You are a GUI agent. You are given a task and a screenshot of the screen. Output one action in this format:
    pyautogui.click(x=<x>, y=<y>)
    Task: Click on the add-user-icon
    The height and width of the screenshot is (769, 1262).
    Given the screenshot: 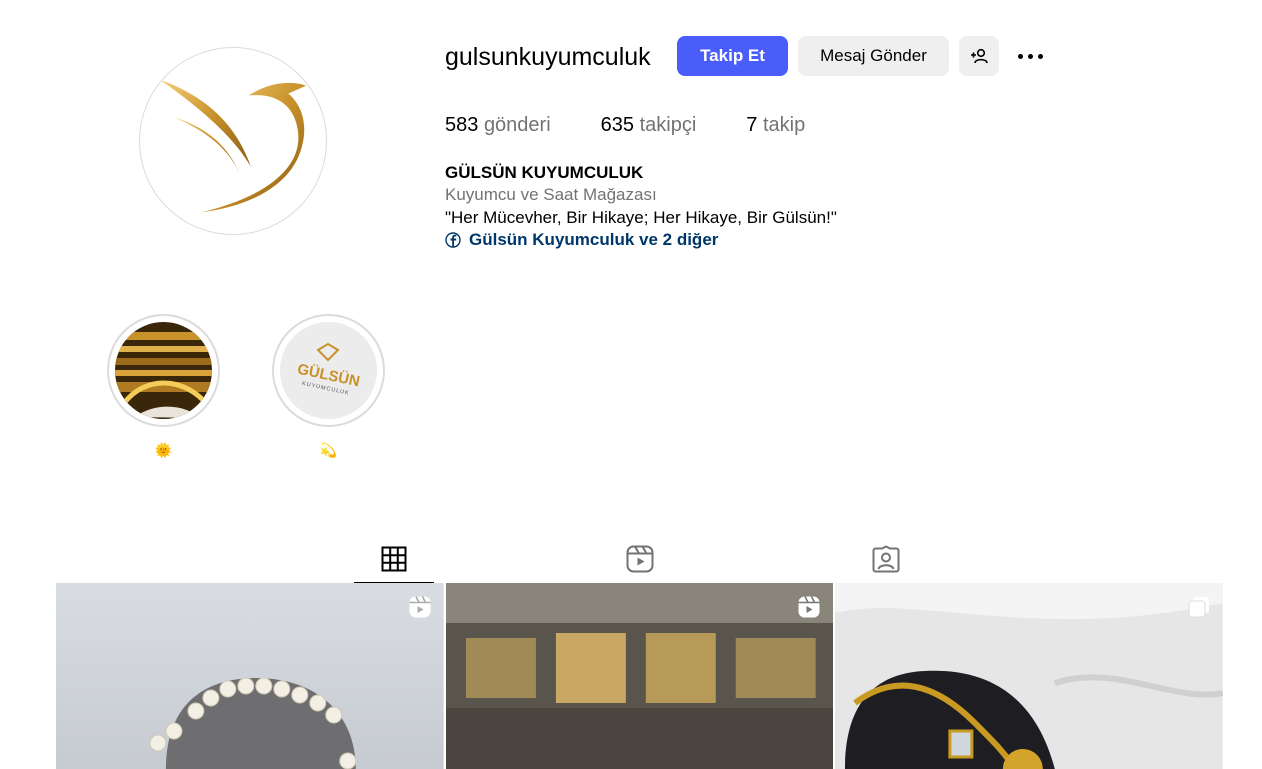 What is the action you would take?
    pyautogui.click(x=979, y=56)
    